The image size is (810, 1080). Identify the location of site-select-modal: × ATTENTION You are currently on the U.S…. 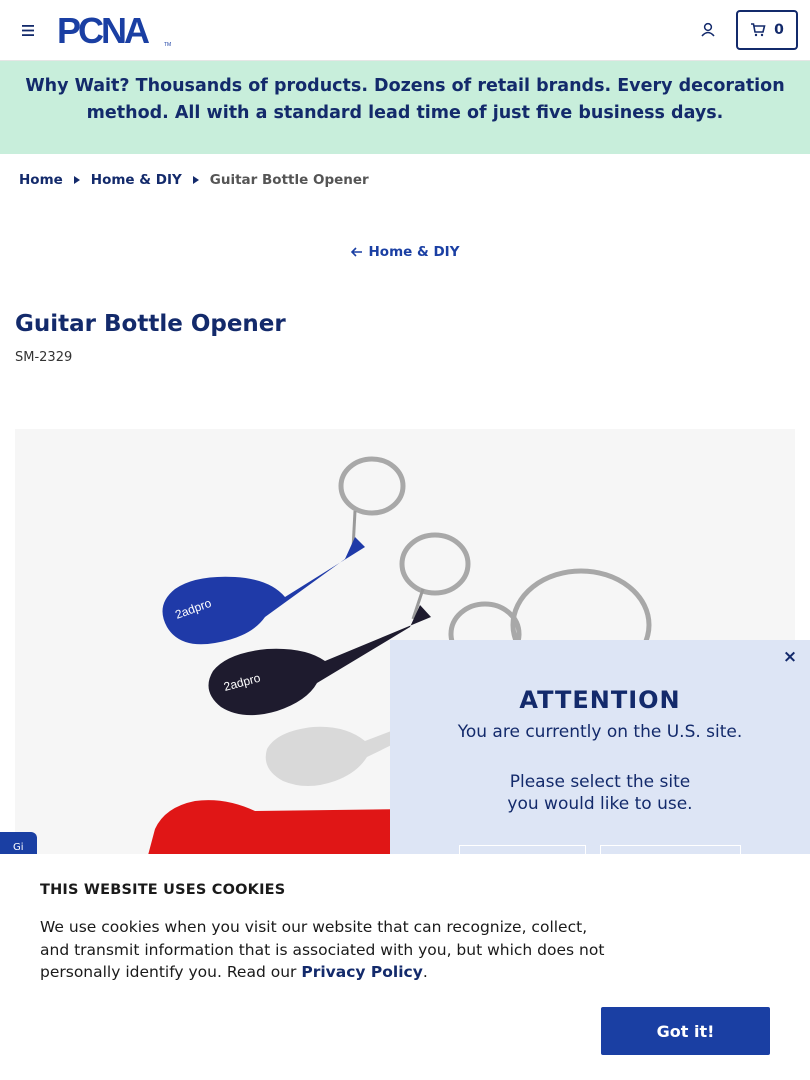
(600, 752).